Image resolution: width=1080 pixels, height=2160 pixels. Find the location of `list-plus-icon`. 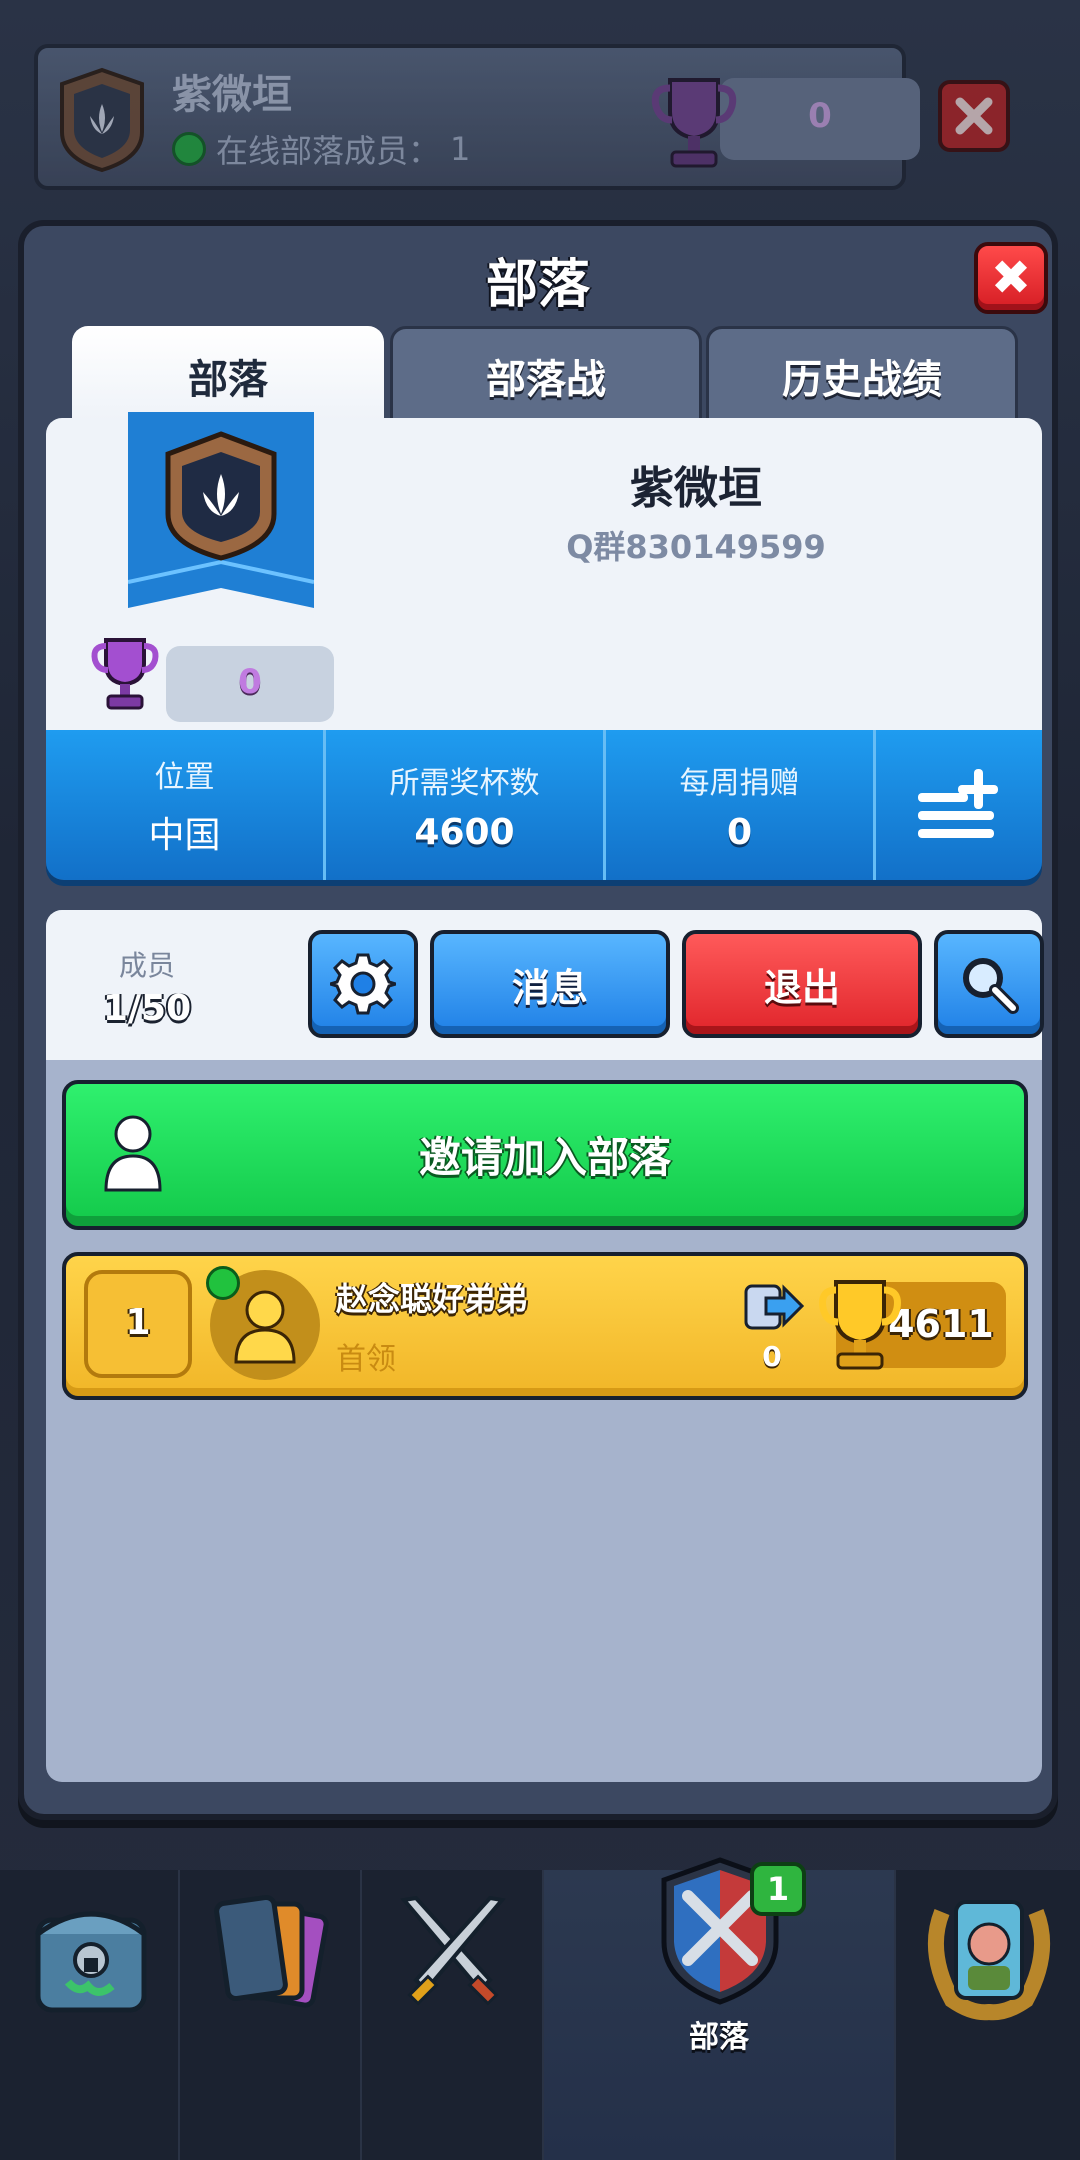

list-plus-icon is located at coordinates (958, 803).